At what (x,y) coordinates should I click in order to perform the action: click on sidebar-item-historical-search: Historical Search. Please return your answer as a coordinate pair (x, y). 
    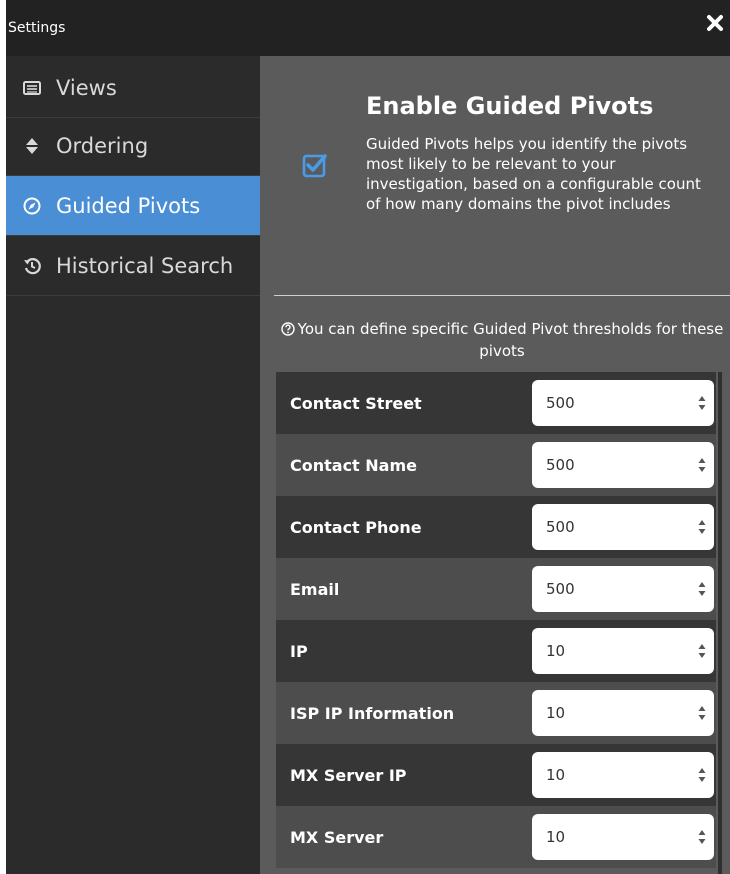
    Looking at the image, I should click on (133, 266).